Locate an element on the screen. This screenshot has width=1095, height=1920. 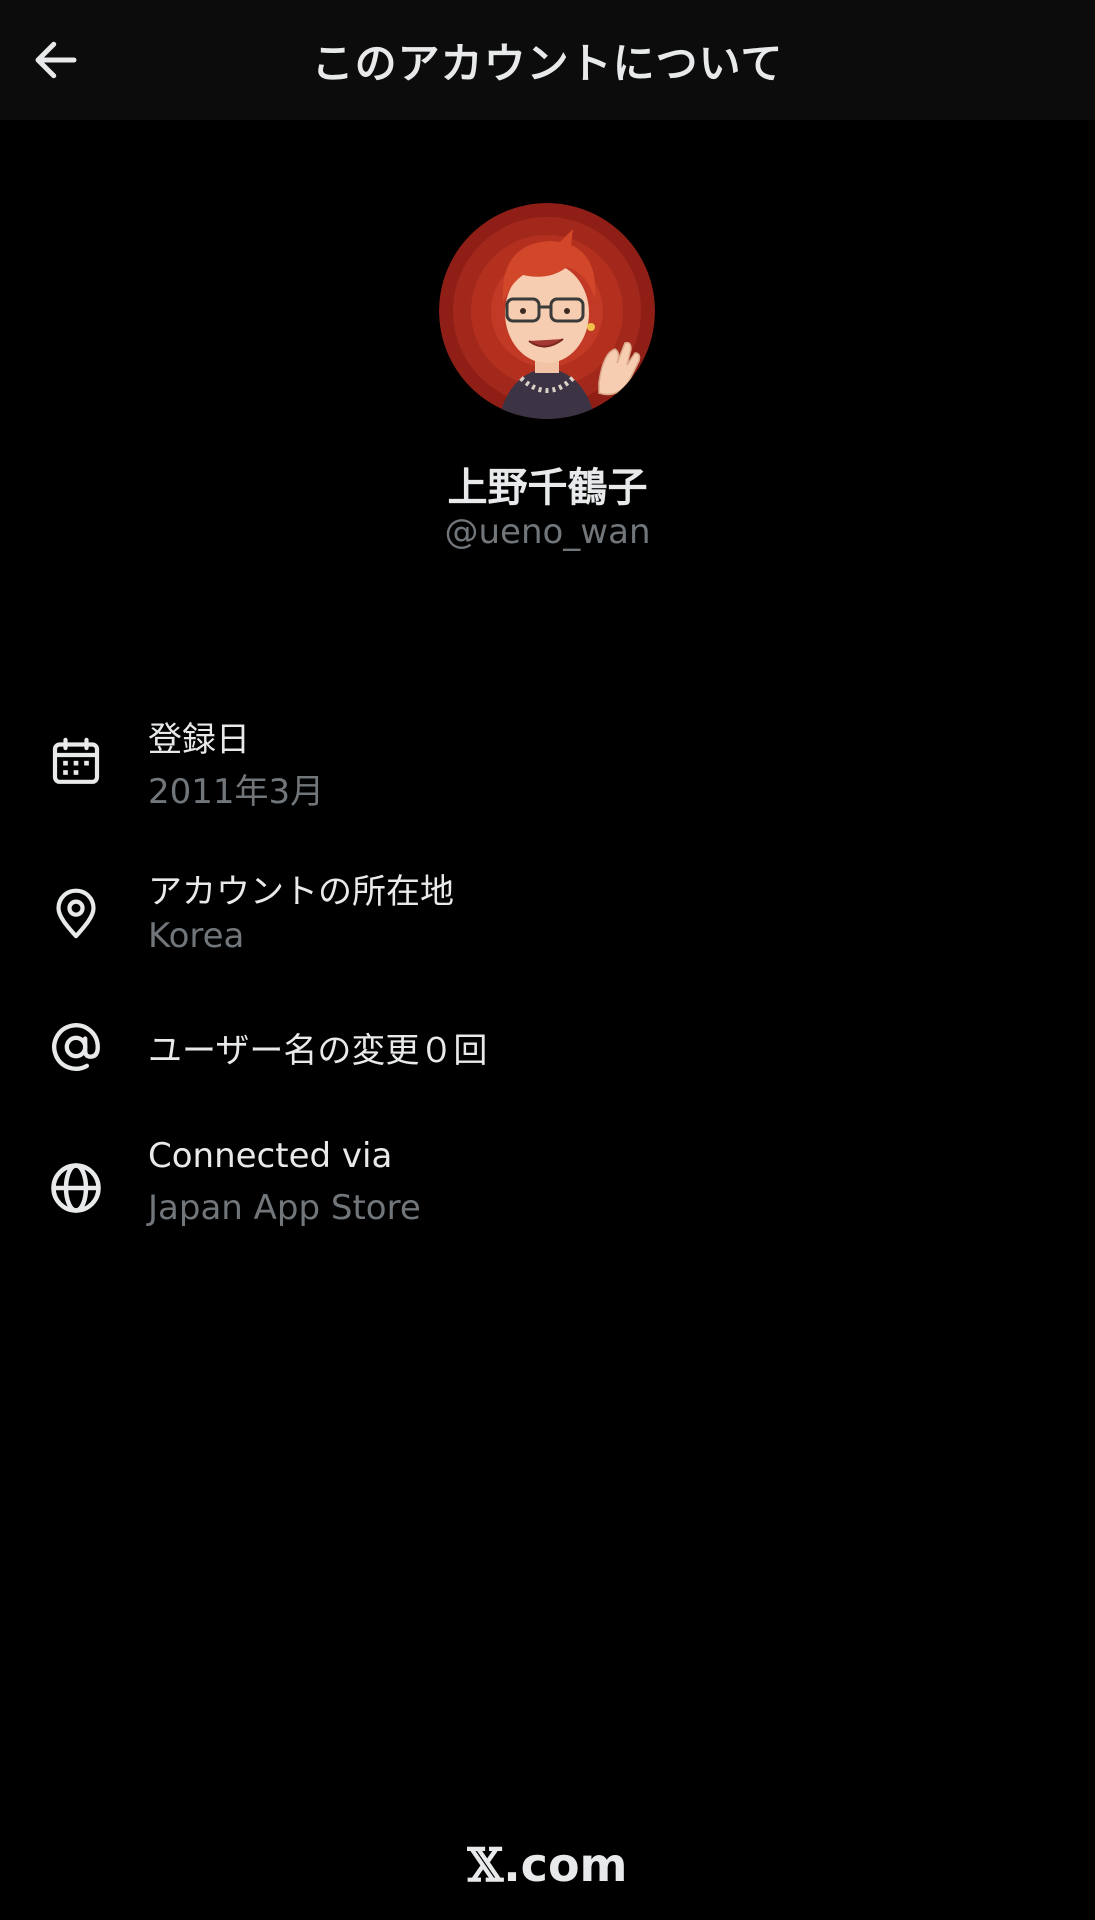
location-pin-icon is located at coordinates (76, 914).